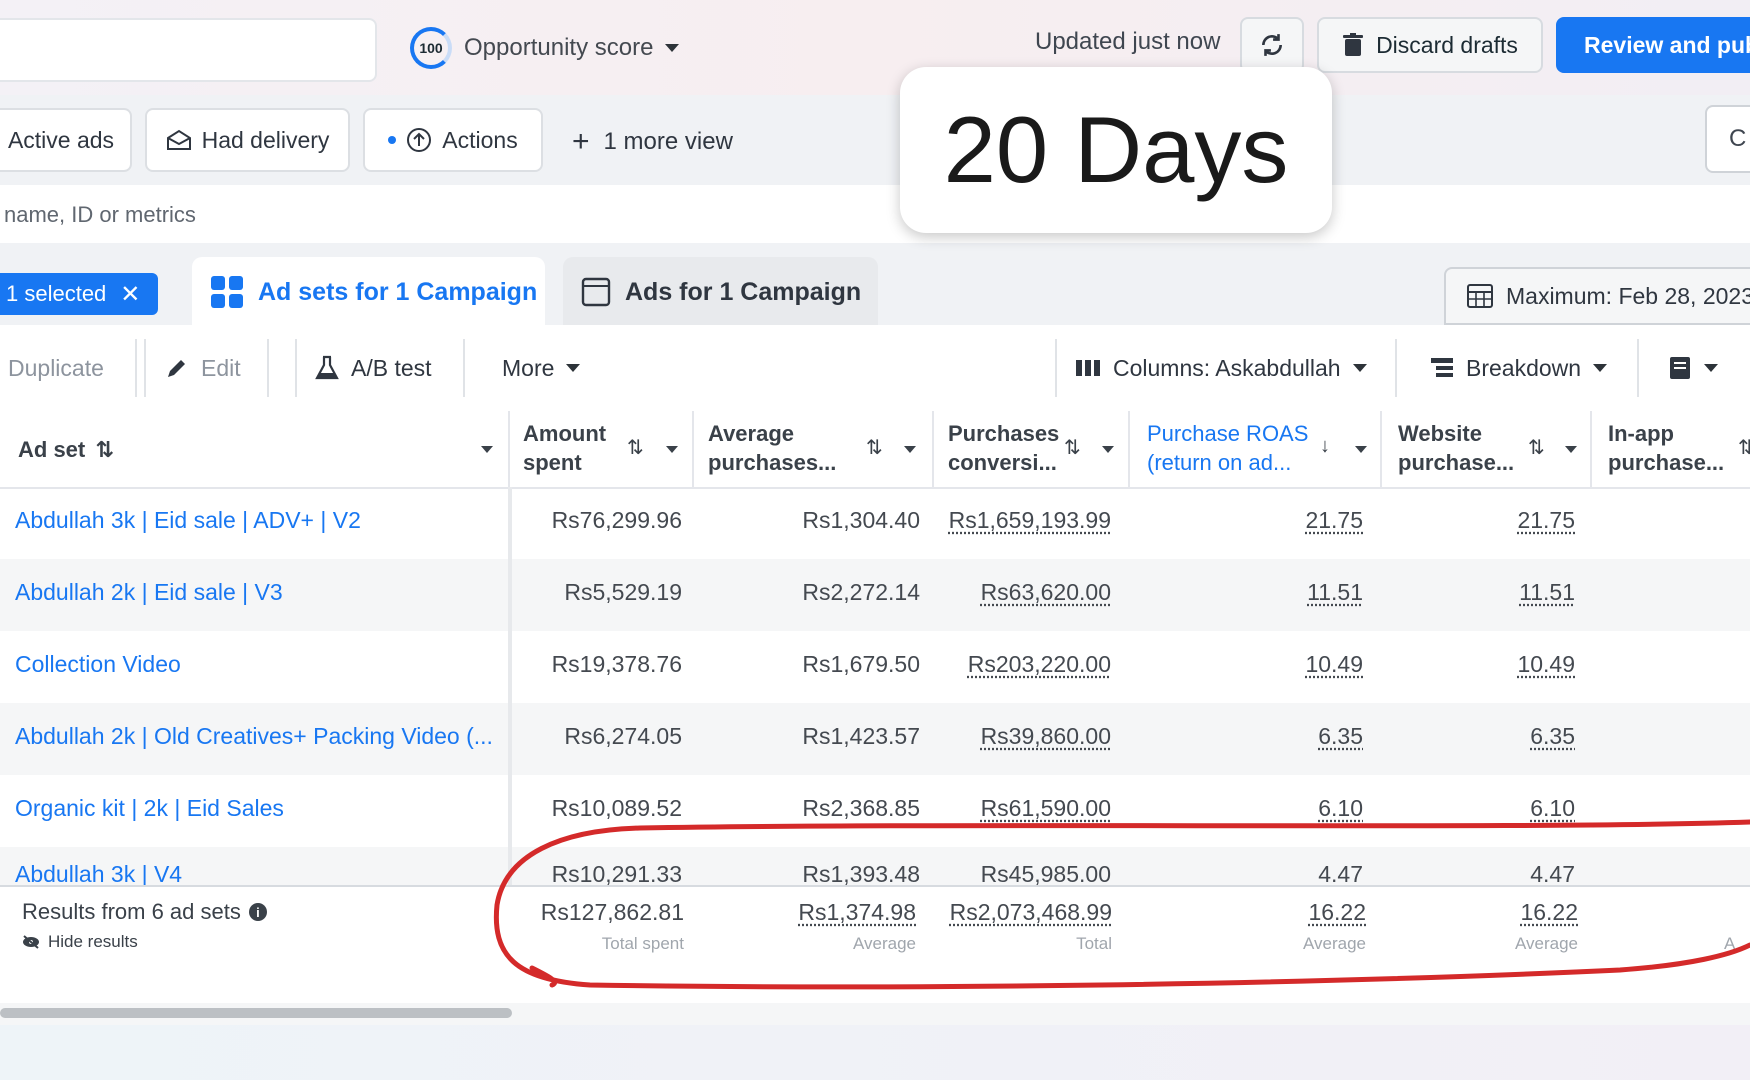 This screenshot has width=1750, height=1080. Describe the element at coordinates (1337, 912) in the screenshot. I see `purchase-roas-total: 16.22` at that location.